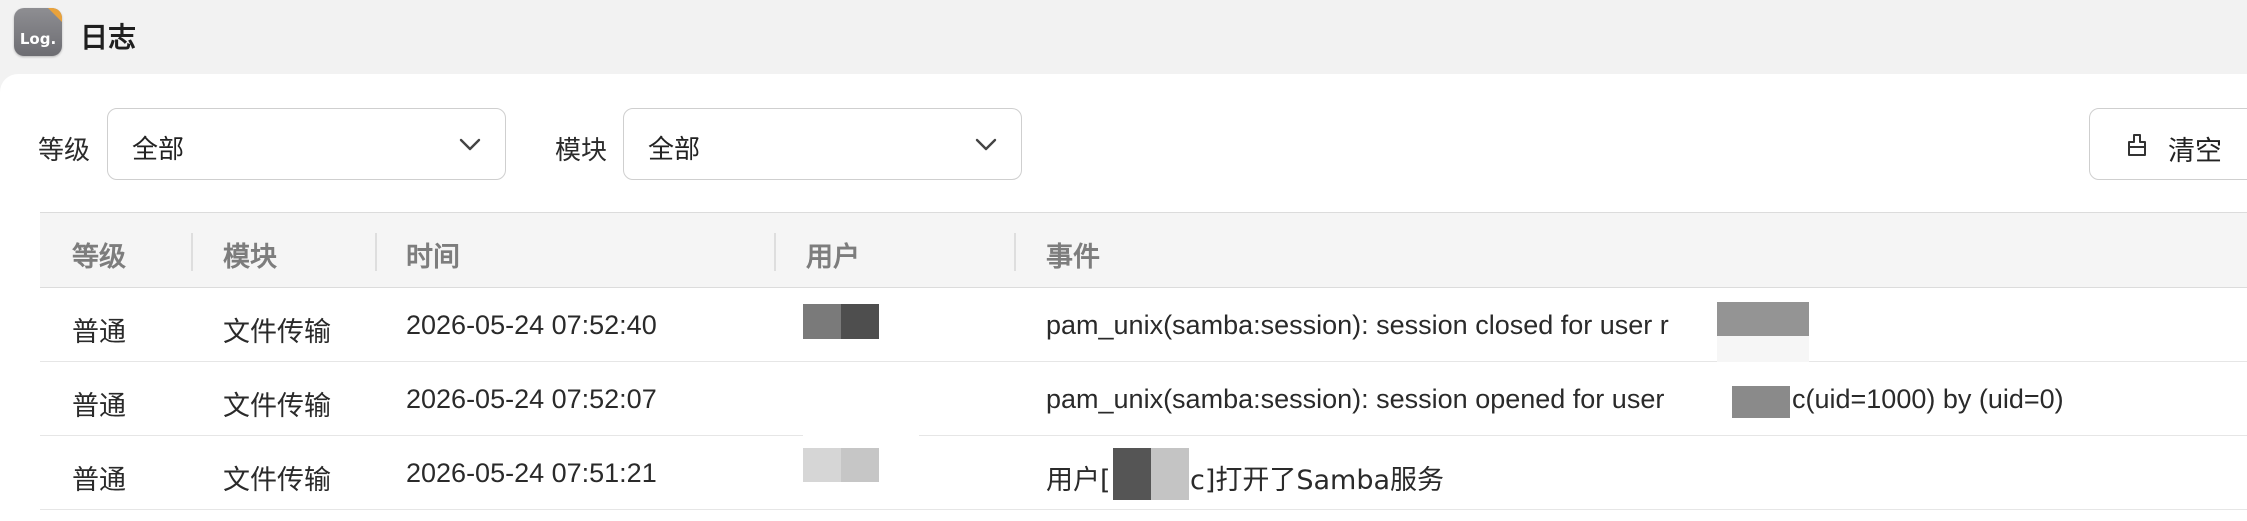 The width and height of the screenshot is (2247, 521). I want to click on clear-button: 清空, so click(2168, 144).